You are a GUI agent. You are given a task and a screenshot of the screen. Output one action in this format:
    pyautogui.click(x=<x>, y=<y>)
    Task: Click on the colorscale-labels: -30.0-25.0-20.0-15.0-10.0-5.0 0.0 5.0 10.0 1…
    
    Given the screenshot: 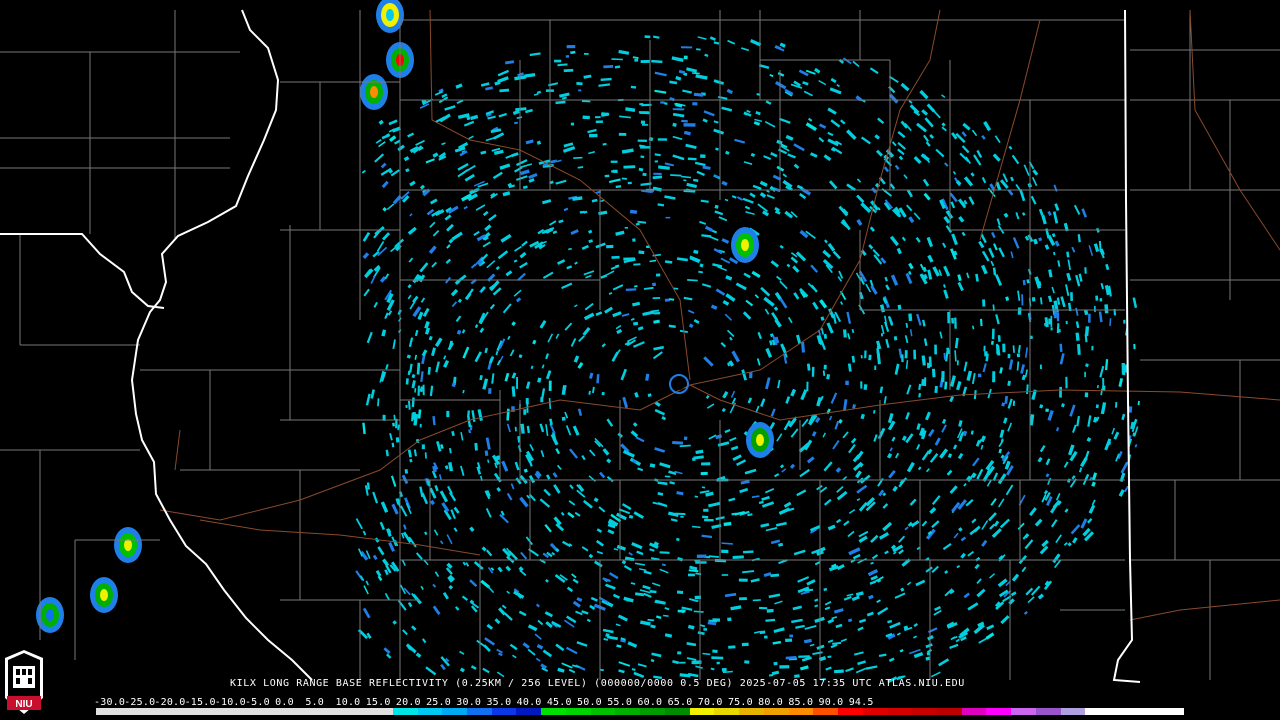 What is the action you would take?
    pyautogui.click(x=486, y=702)
    